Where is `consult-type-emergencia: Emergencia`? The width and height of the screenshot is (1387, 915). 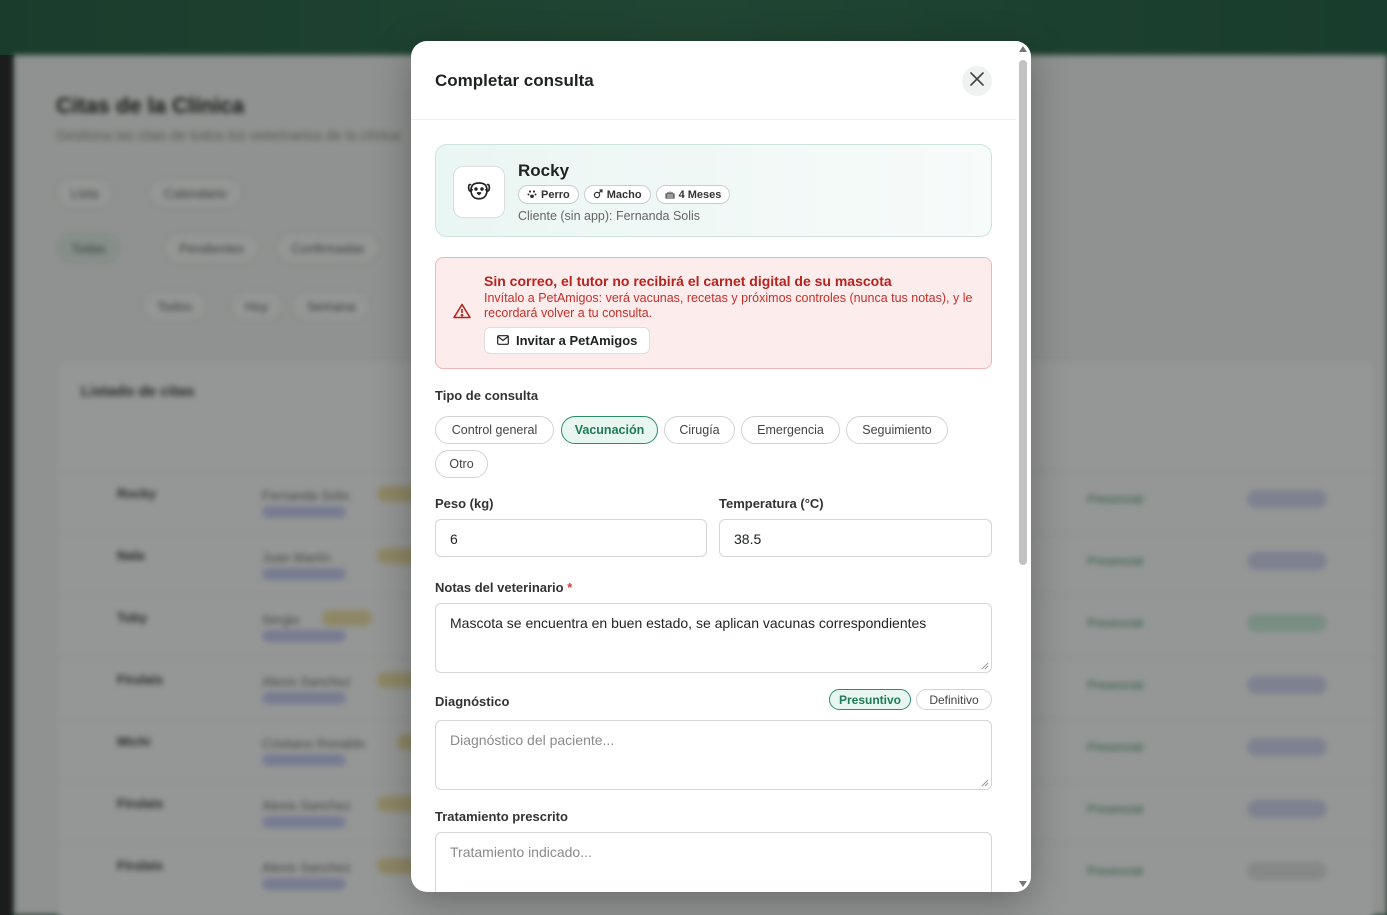
consult-type-emergencia: Emergencia is located at coordinates (790, 430).